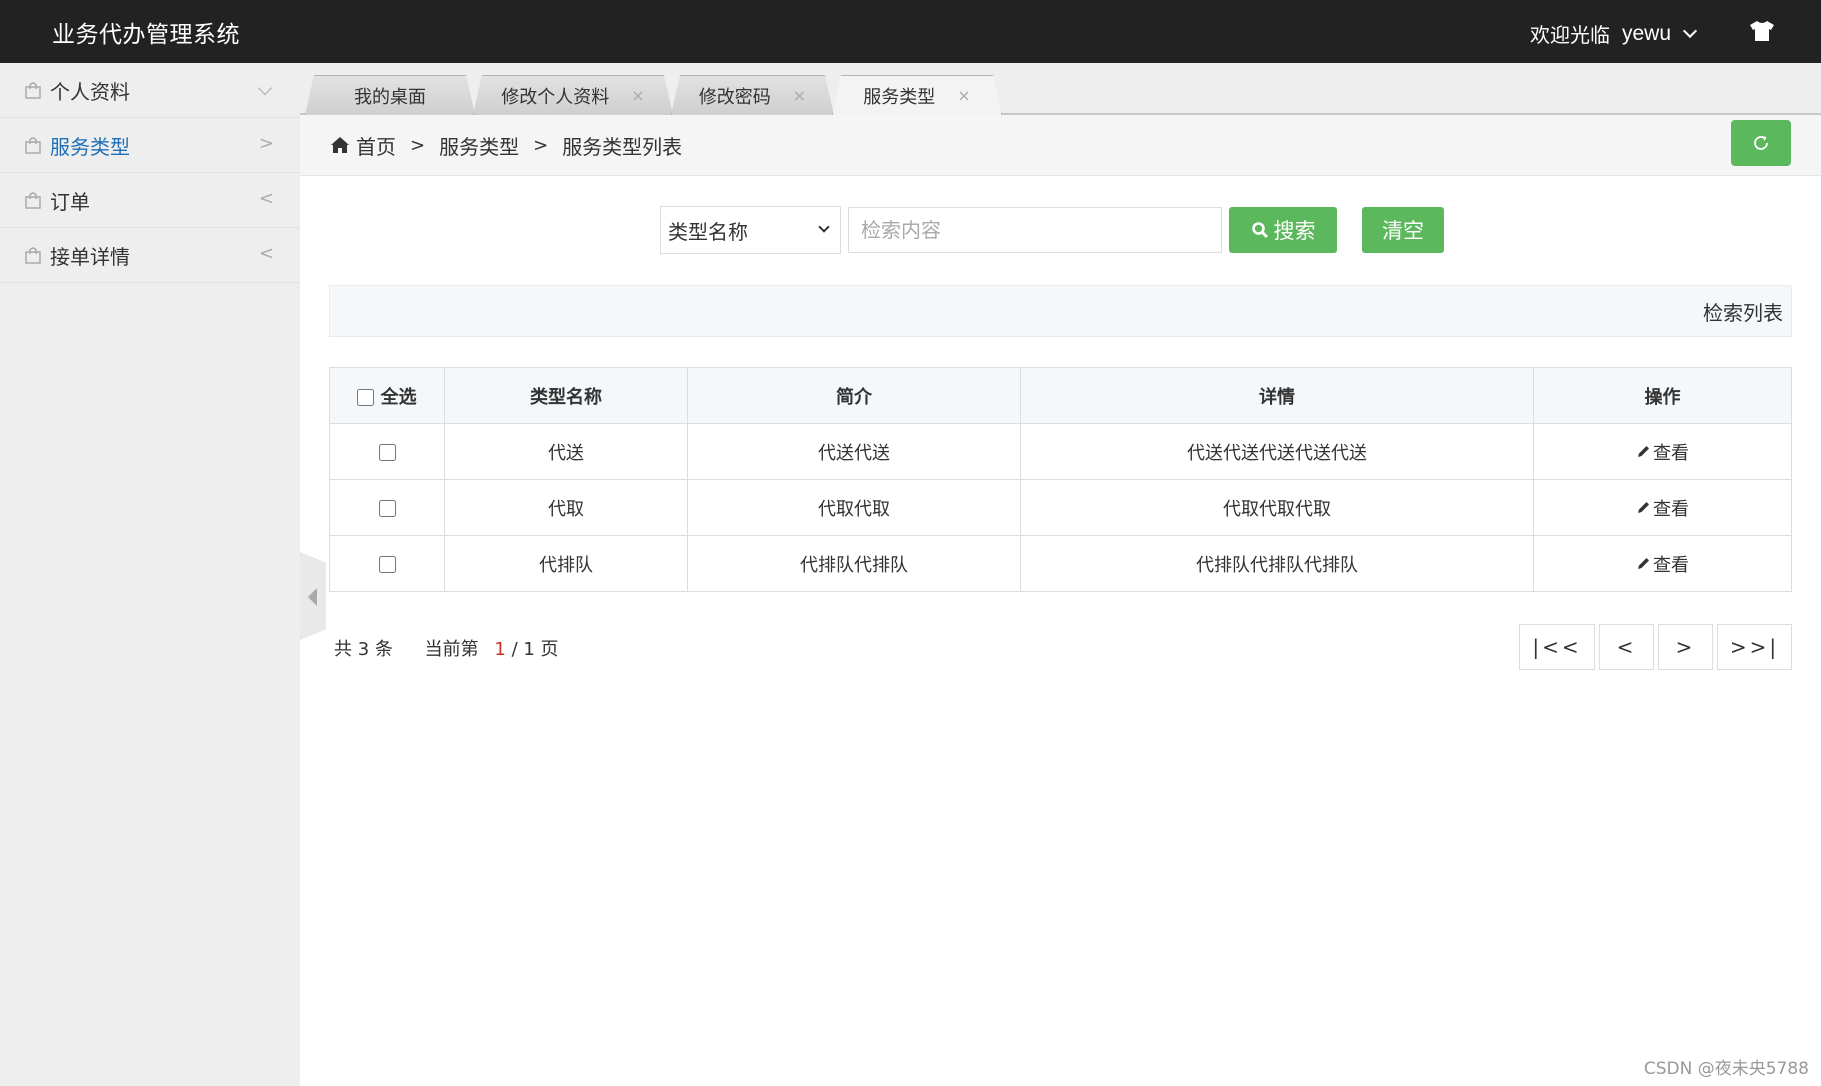 The image size is (1821, 1086). I want to click on total-count: 3, so click(363, 649).